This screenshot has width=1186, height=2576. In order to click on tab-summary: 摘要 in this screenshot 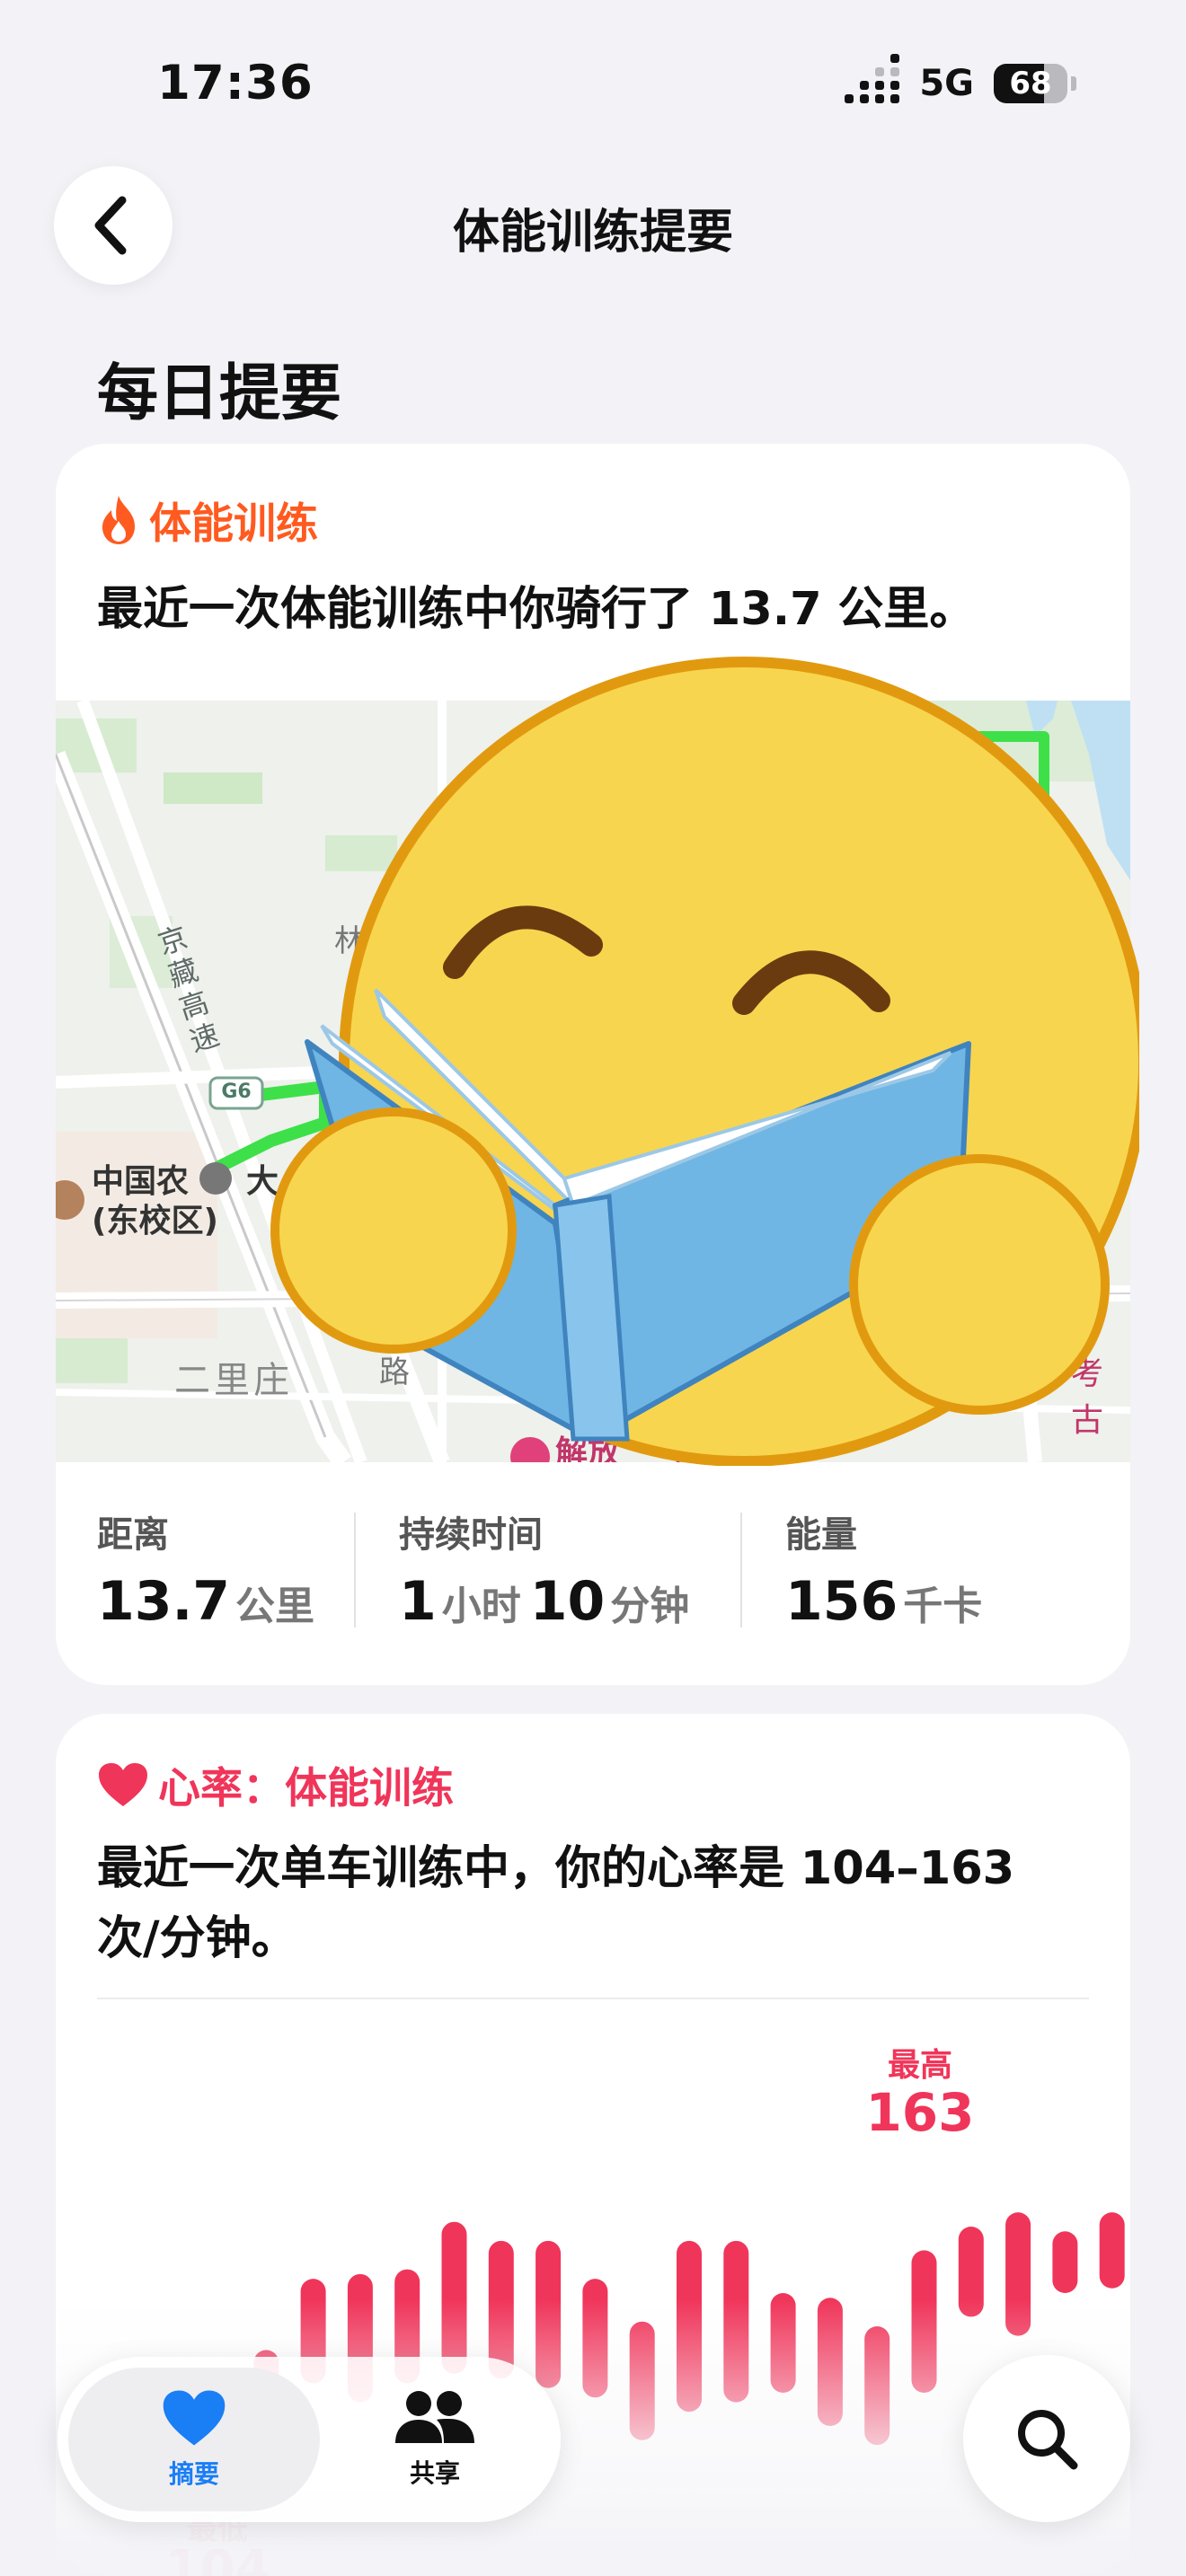, I will do `click(194, 2439)`.